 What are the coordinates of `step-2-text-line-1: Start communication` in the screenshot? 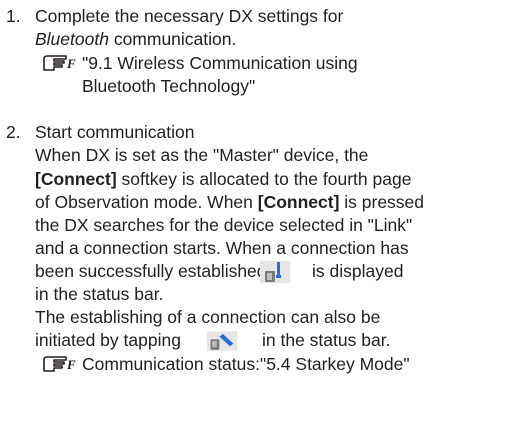 It's located at (115, 132).